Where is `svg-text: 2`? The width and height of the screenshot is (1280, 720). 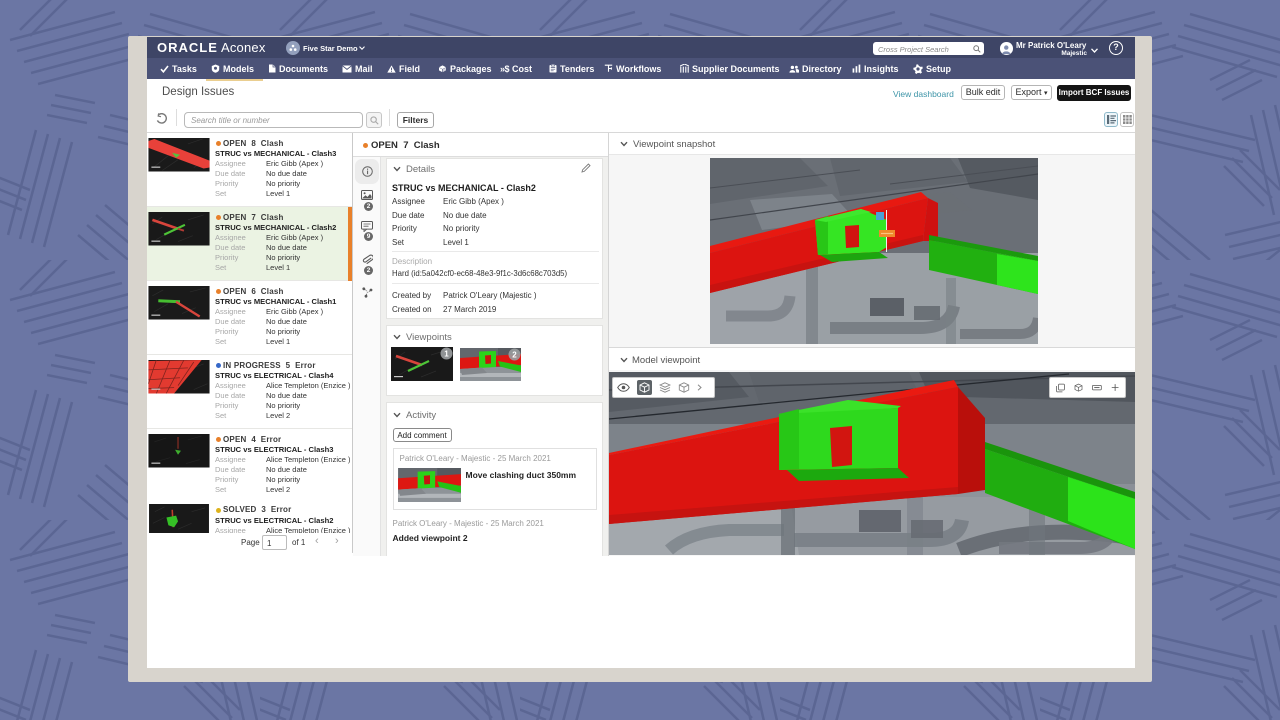 svg-text: 2 is located at coordinates (514, 354).